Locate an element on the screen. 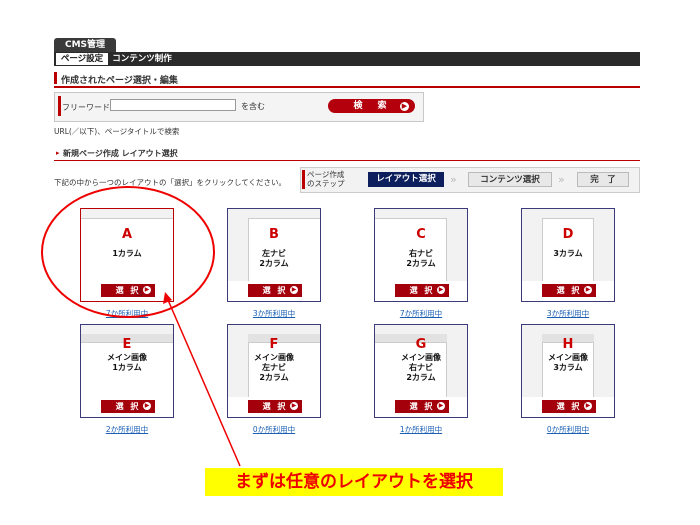 Image resolution: width=700 pixels, height=525 pixels. hand-cursor-icon: ☝ is located at coordinates (139, 292).